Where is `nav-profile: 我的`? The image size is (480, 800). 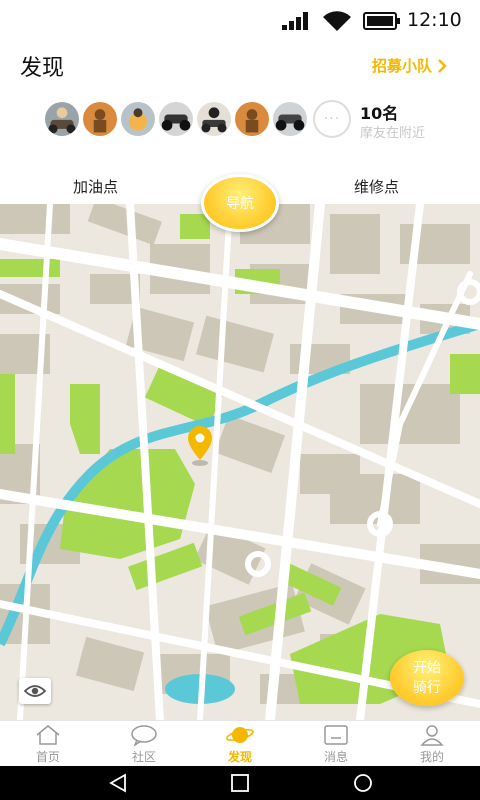 nav-profile: 我的 is located at coordinates (432, 744).